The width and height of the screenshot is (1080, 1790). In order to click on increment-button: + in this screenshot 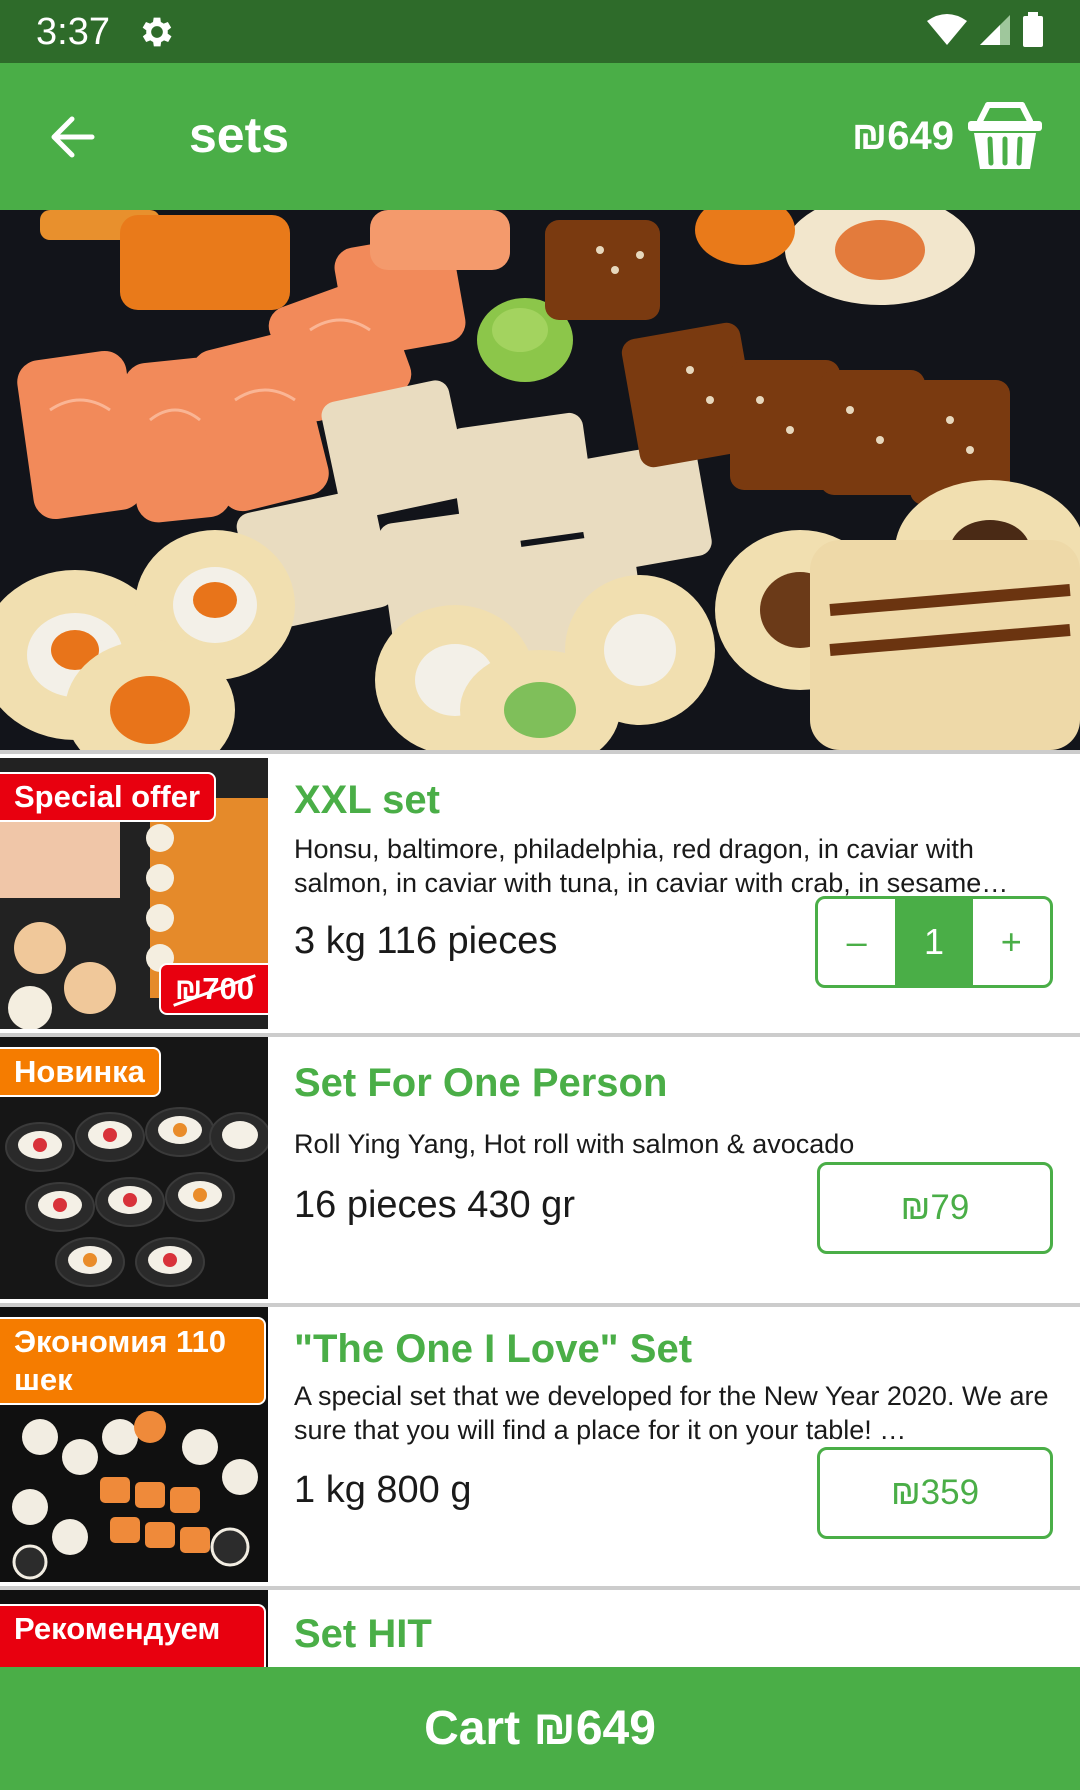, I will do `click(1011, 942)`.